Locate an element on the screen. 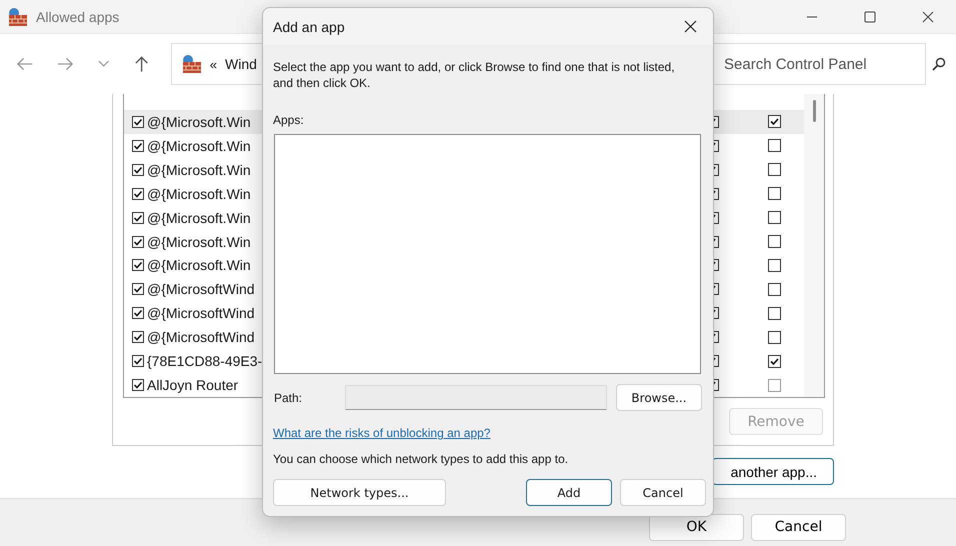  apps-label: Apps: is located at coordinates (289, 120).